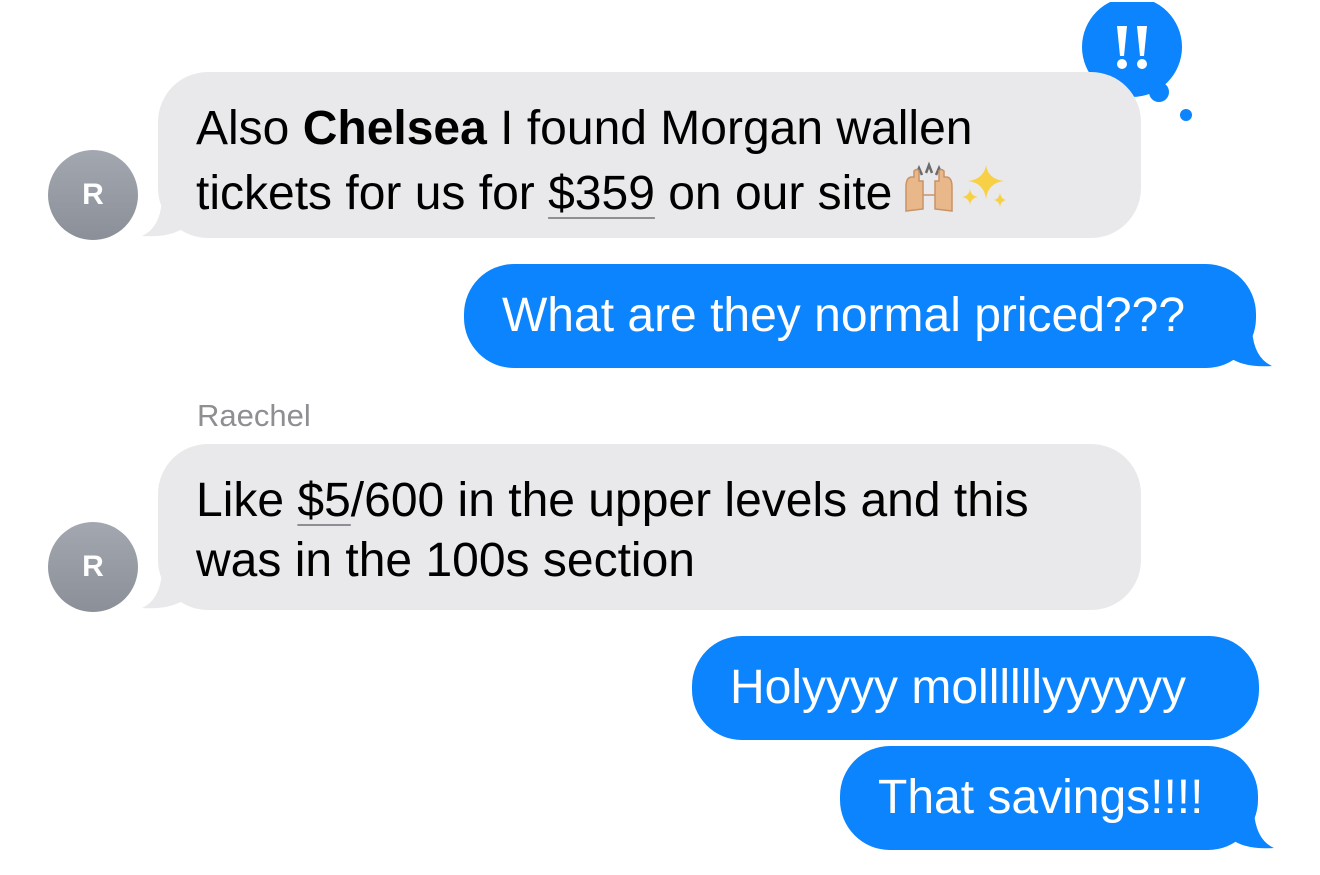 This screenshot has height=875, width=1320. I want to click on message-text: Holyyyy mollllllyyyyyy, so click(958, 687).